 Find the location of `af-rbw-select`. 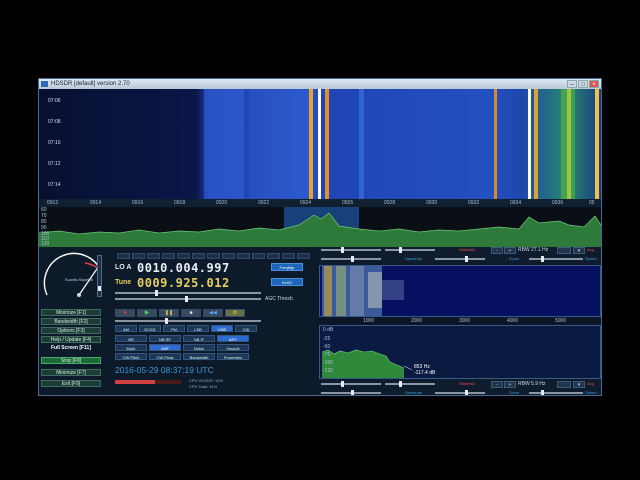

af-rbw-select is located at coordinates (564, 384).